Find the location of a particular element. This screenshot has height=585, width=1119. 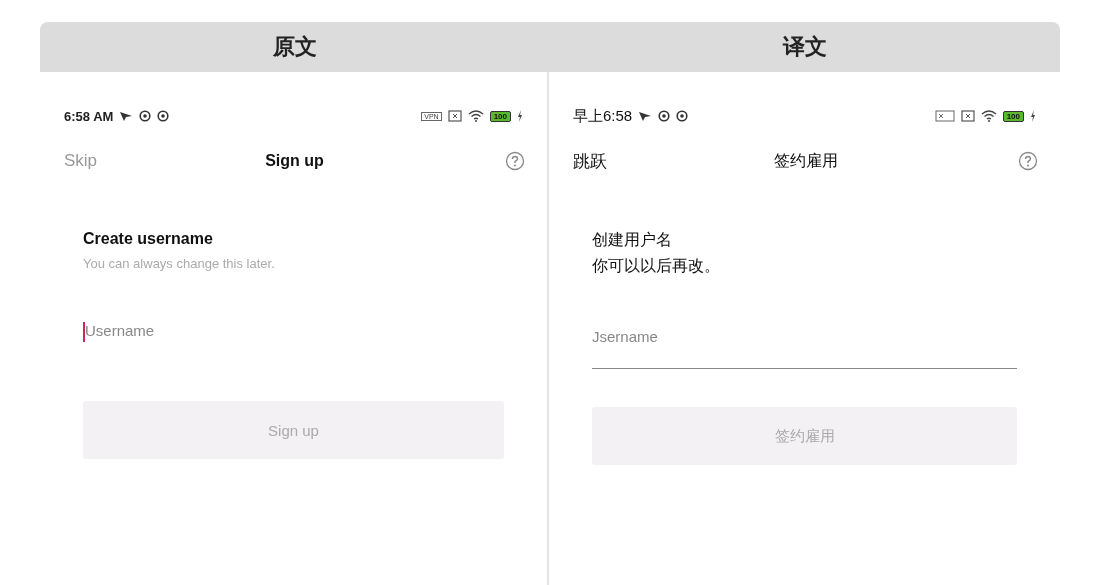

skip-link: 跳跃 is located at coordinates (590, 161).